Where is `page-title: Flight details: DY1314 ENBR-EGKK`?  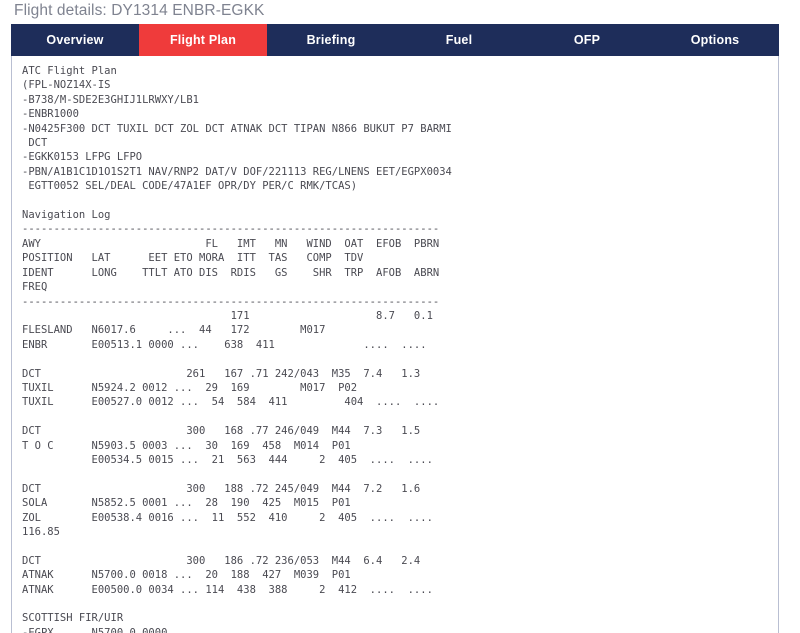
page-title: Flight details: DY1314 ENBR-EGKK is located at coordinates (139, 10).